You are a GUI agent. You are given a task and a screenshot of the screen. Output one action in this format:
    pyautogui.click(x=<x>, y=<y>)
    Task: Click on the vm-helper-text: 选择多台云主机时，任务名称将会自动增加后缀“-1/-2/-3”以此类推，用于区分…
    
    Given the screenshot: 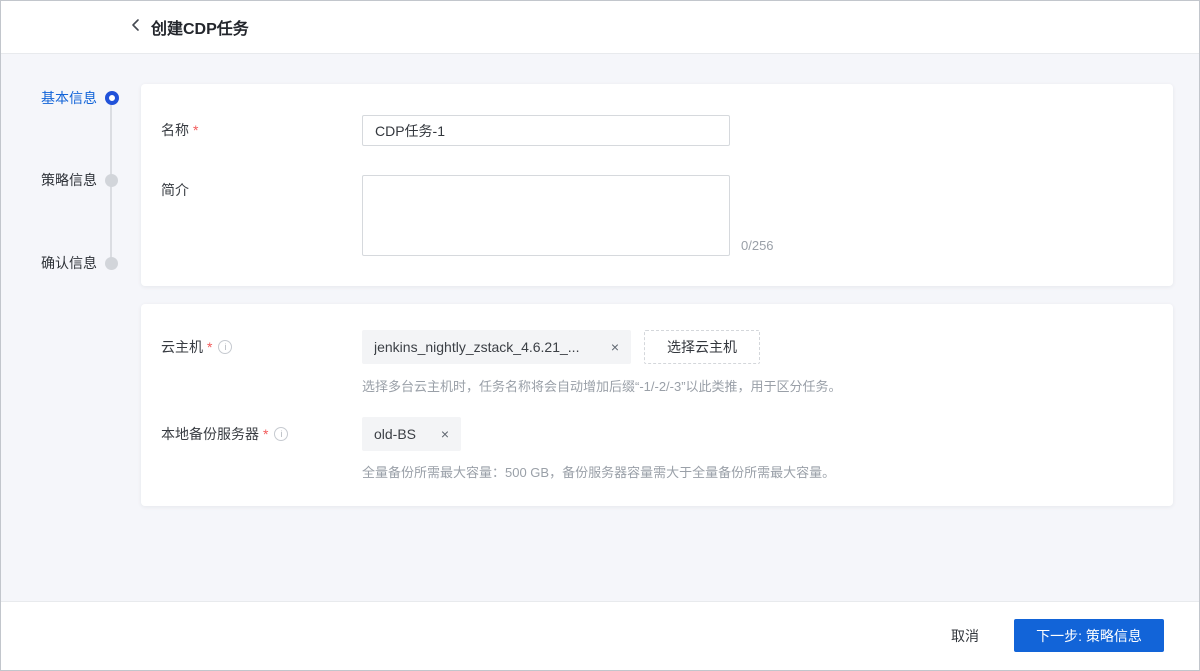 What is the action you would take?
    pyautogui.click(x=602, y=386)
    